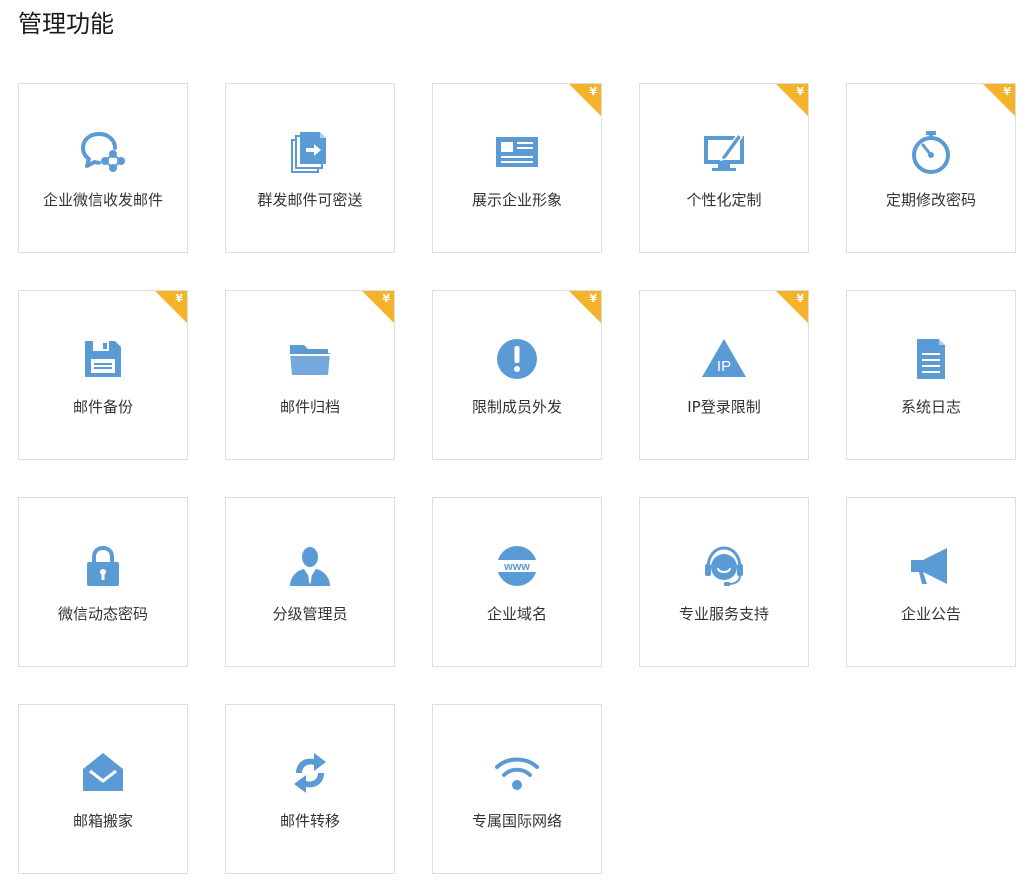 The width and height of the screenshot is (1029, 892). I want to click on floppy-disk-icon, so click(103, 359).